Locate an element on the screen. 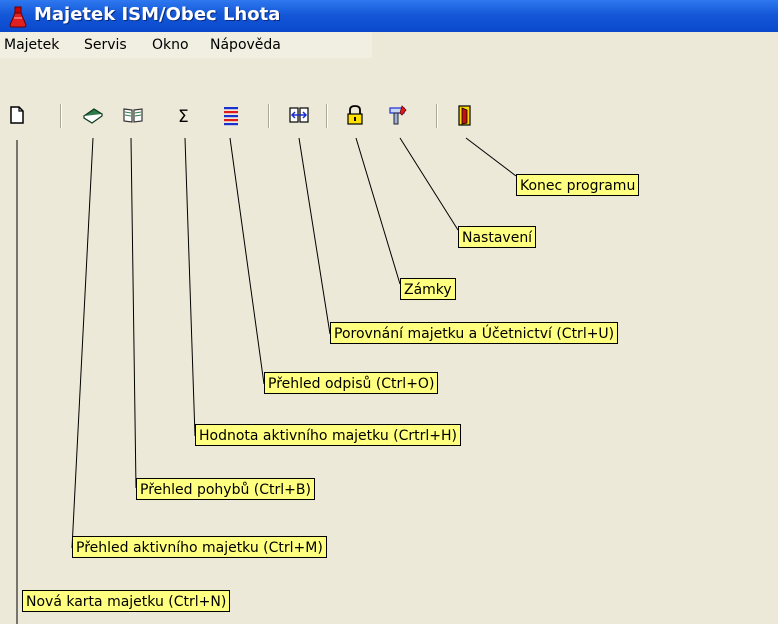 This screenshot has height=624, width=778. callout-prehled-odpisu: Přehled odpisů (Ctrl+O) is located at coordinates (351, 383).